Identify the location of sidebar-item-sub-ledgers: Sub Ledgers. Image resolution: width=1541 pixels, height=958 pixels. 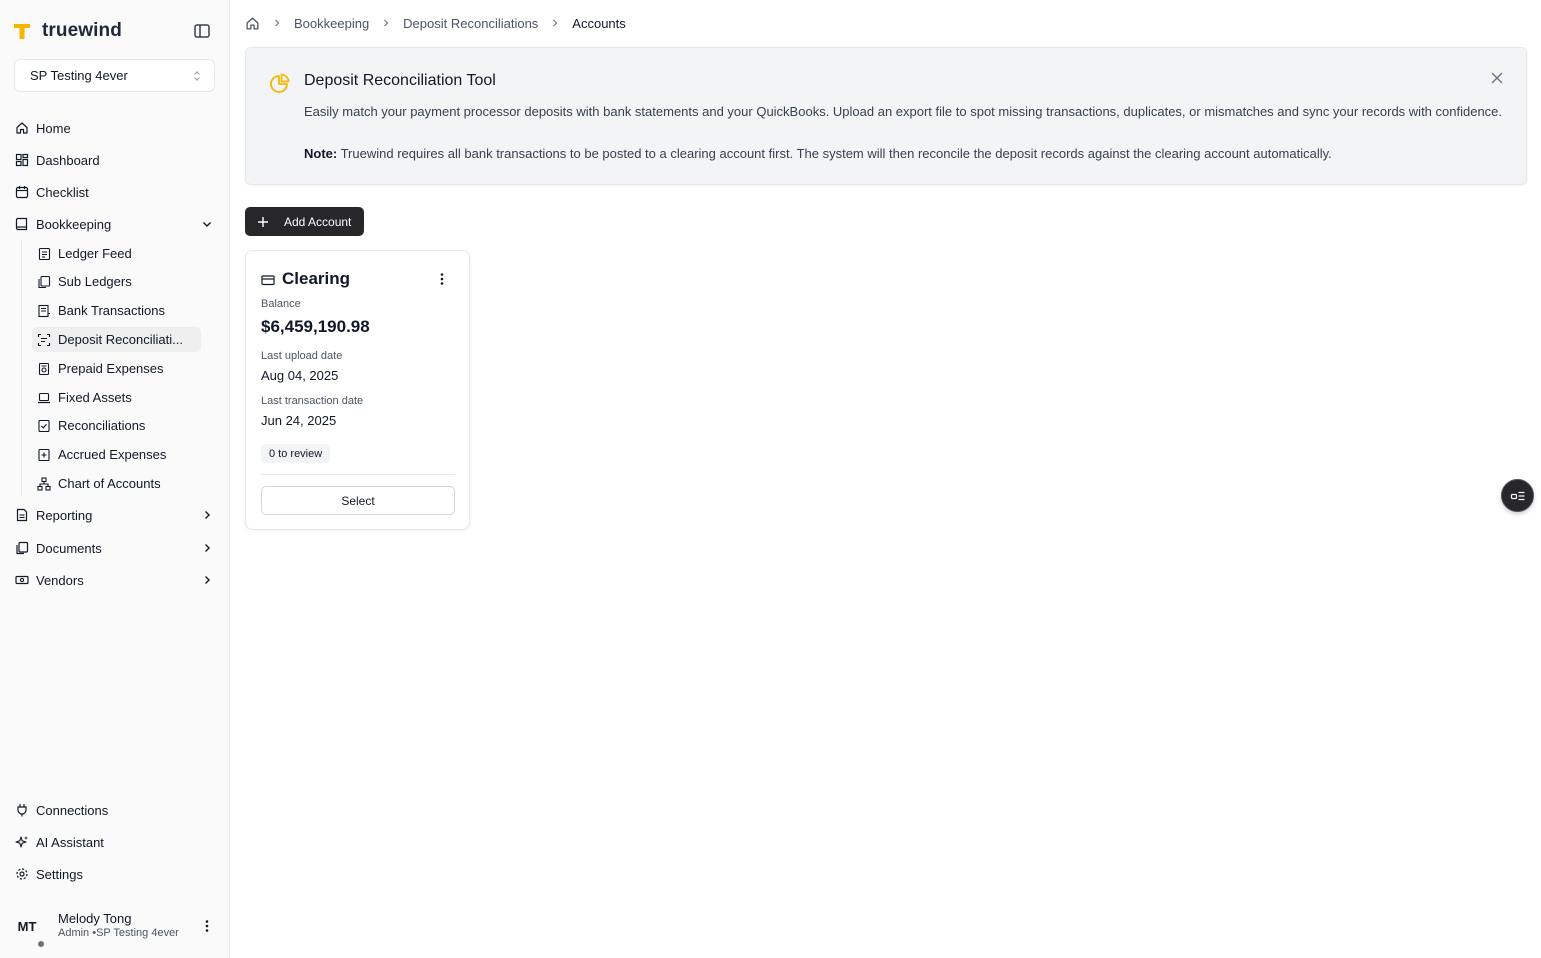
(116, 281).